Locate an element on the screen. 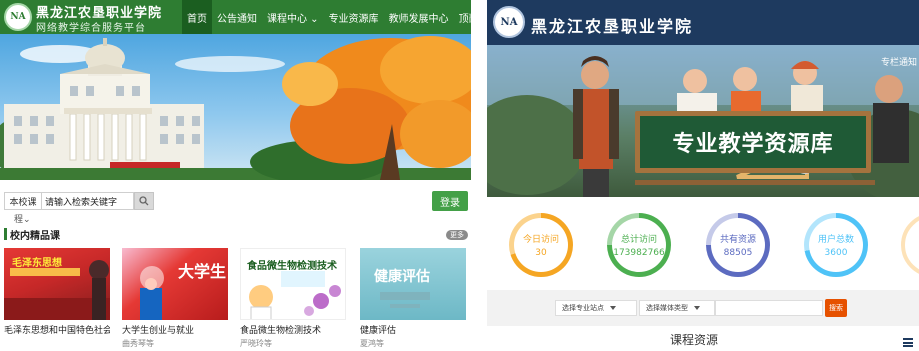  stat-total-resources: 共有资源 88505 is located at coordinates (738, 245).